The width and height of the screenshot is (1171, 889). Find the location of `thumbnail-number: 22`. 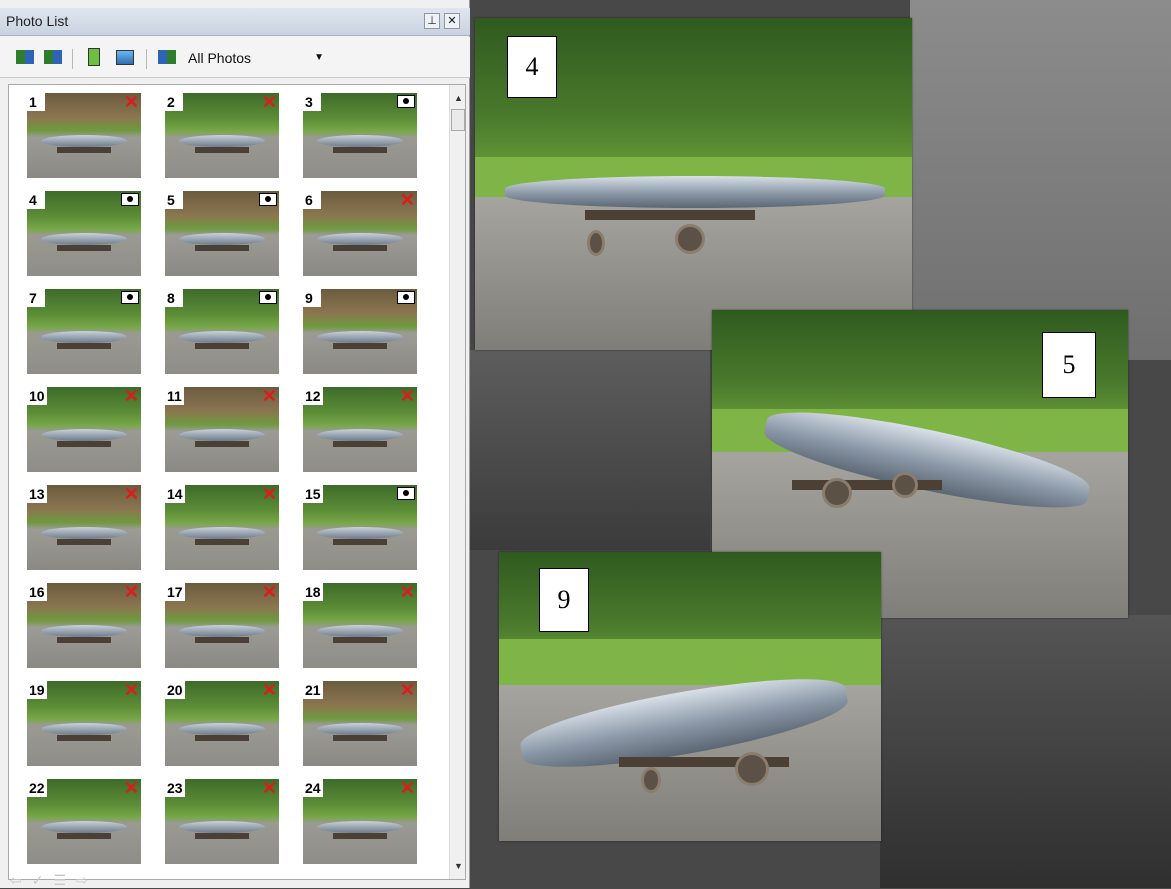

thumbnail-number: 22 is located at coordinates (37, 788).